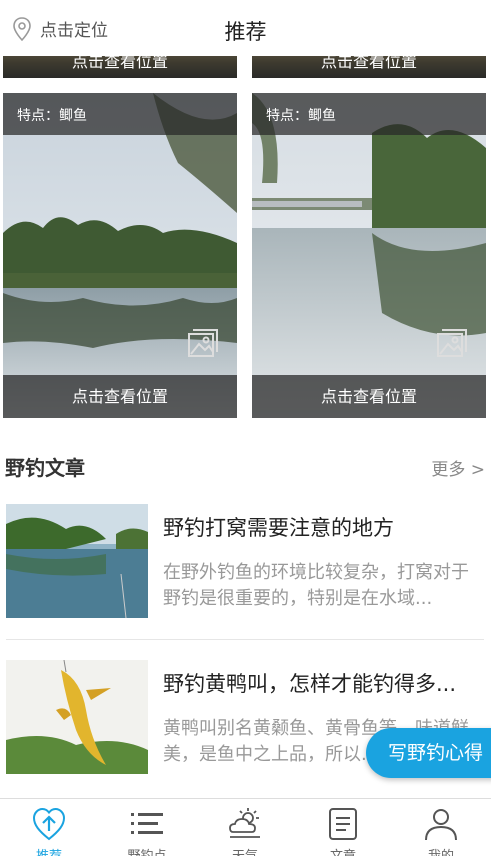 This screenshot has width=491, height=856. What do you see at coordinates (245, 32) in the screenshot?
I see `page-title: 推荐` at bounding box center [245, 32].